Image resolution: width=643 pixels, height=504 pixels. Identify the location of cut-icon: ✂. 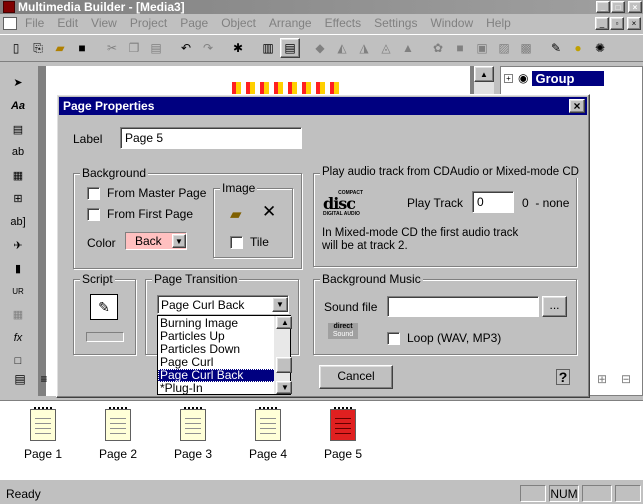
(112, 48).